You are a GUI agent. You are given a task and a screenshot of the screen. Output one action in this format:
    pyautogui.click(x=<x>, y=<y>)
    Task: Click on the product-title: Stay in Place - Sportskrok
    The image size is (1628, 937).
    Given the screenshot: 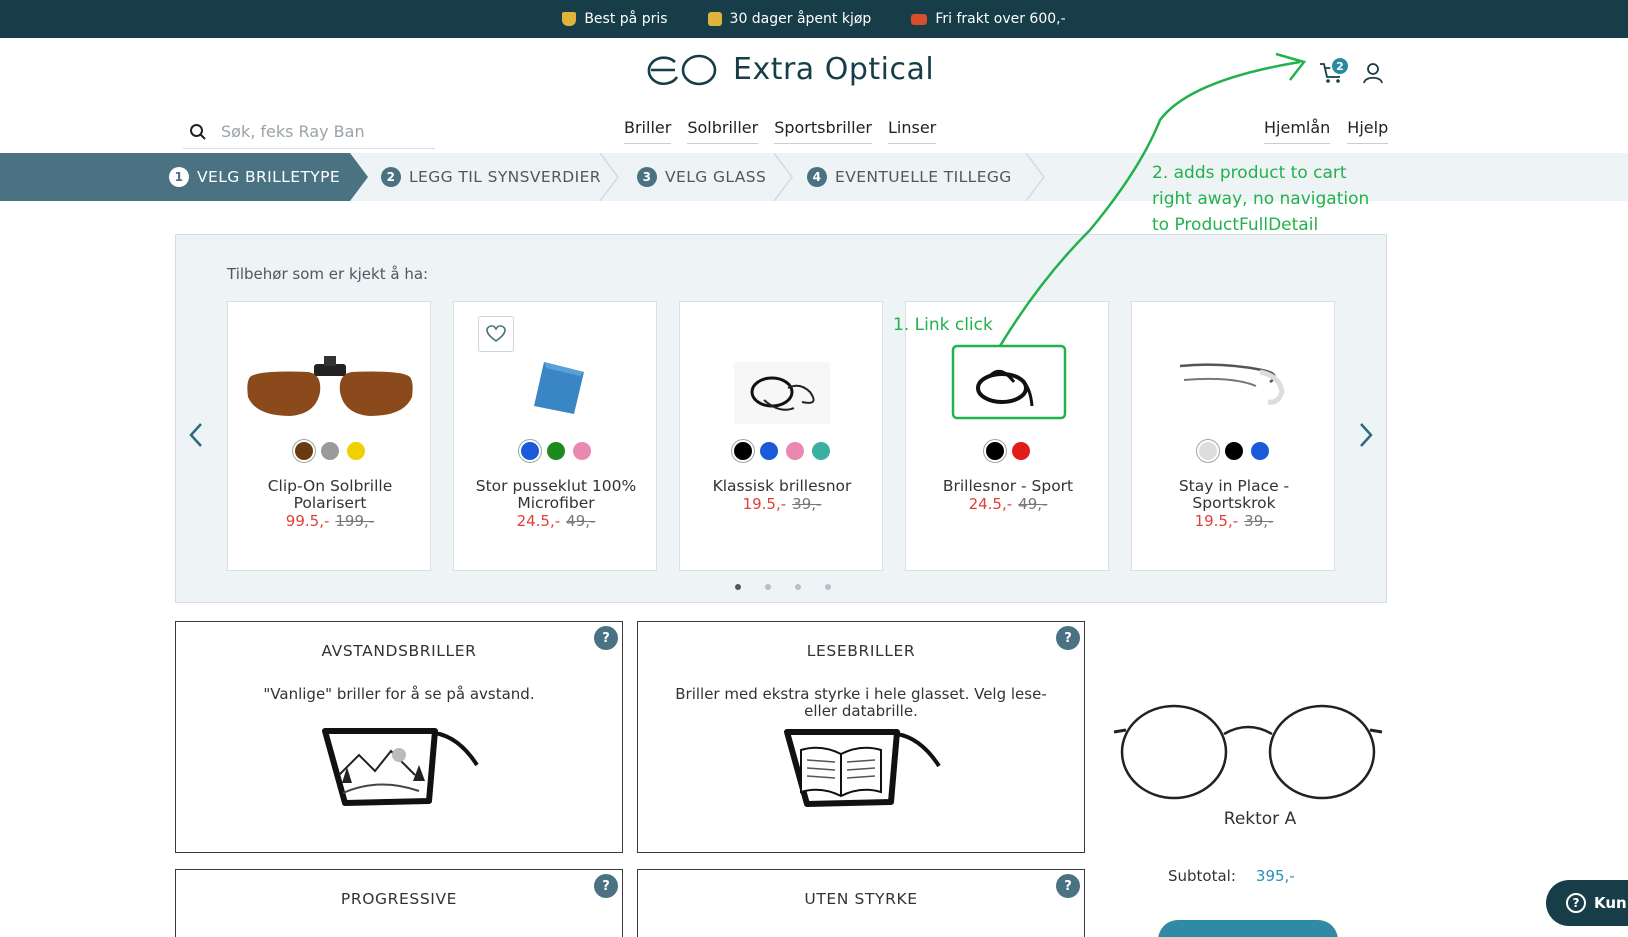 What is the action you would take?
    pyautogui.click(x=1234, y=495)
    